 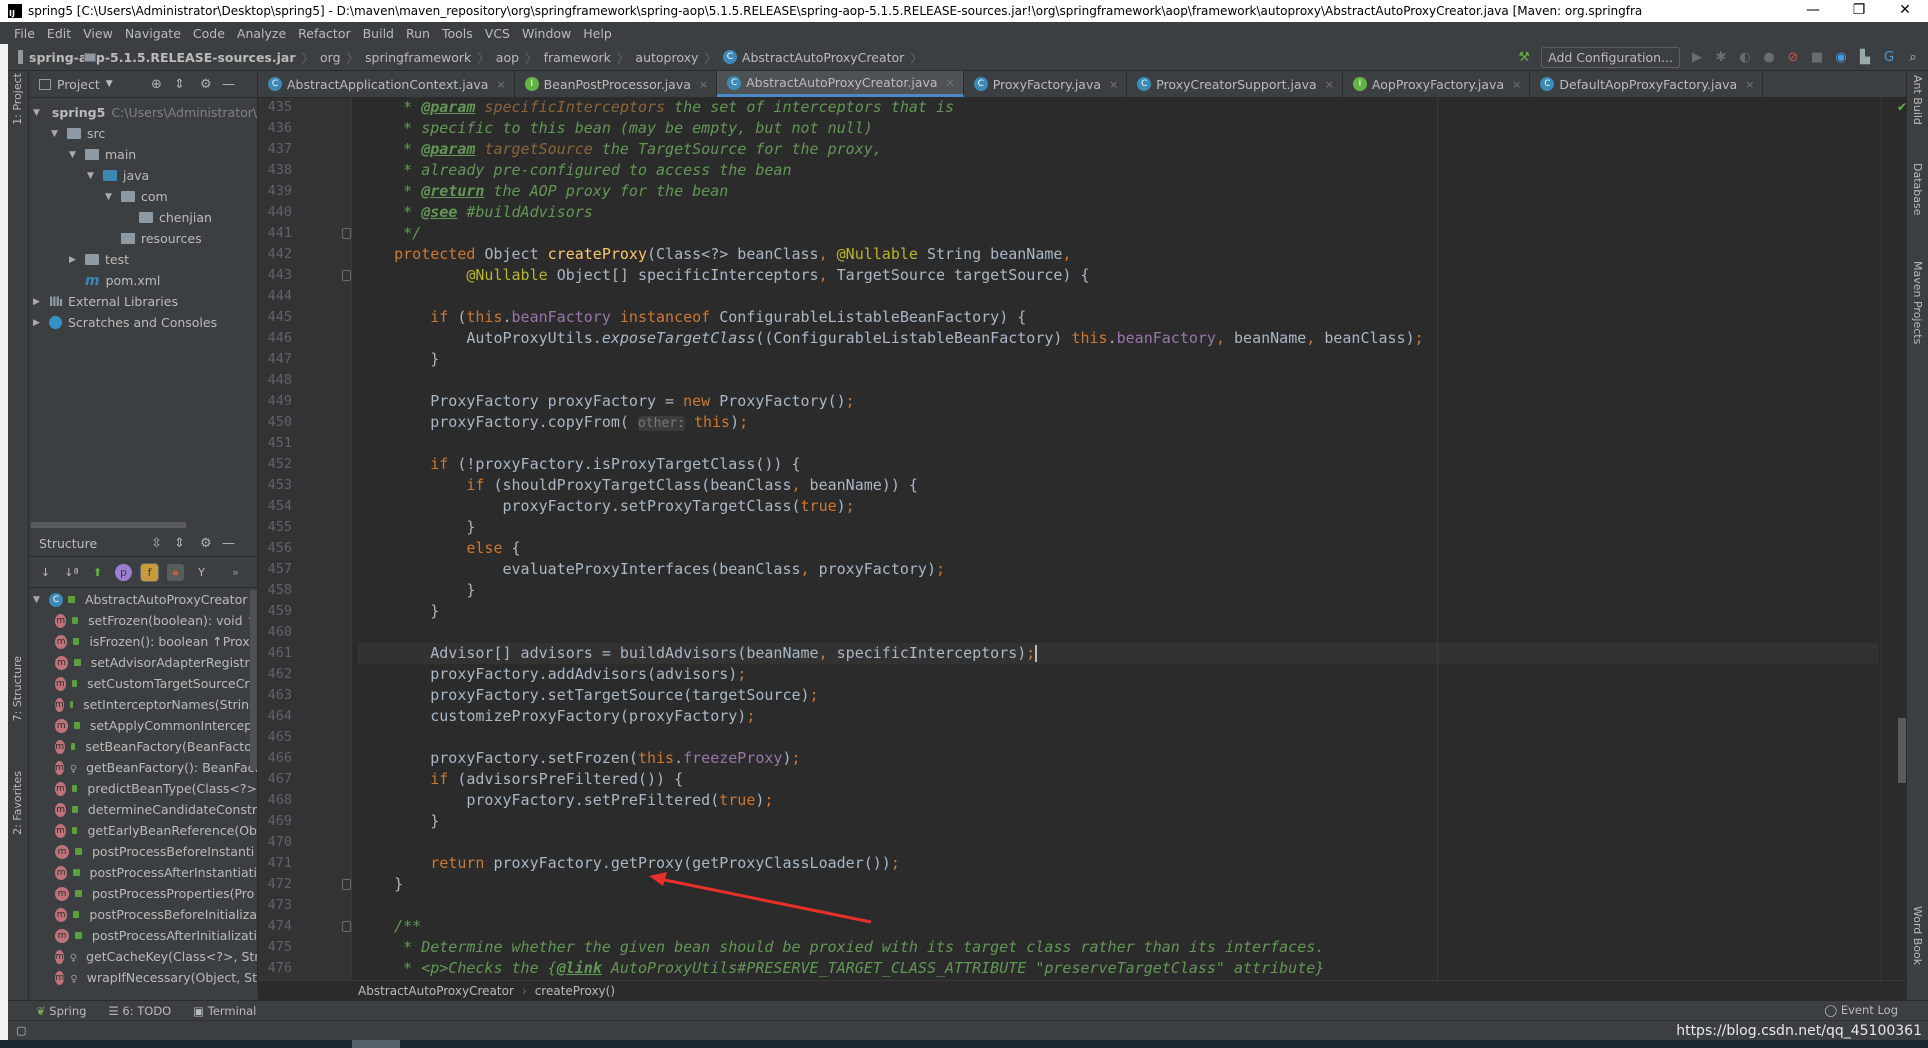 What do you see at coordinates (1235, 84) in the screenshot?
I see `tab-proxycreatorsupport: C ProxyCreatorSupport.java ×` at bounding box center [1235, 84].